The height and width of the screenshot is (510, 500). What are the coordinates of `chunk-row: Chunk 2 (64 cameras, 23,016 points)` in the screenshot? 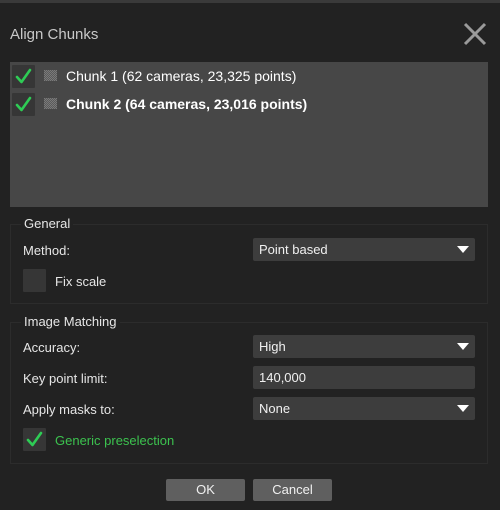 It's located at (249, 105).